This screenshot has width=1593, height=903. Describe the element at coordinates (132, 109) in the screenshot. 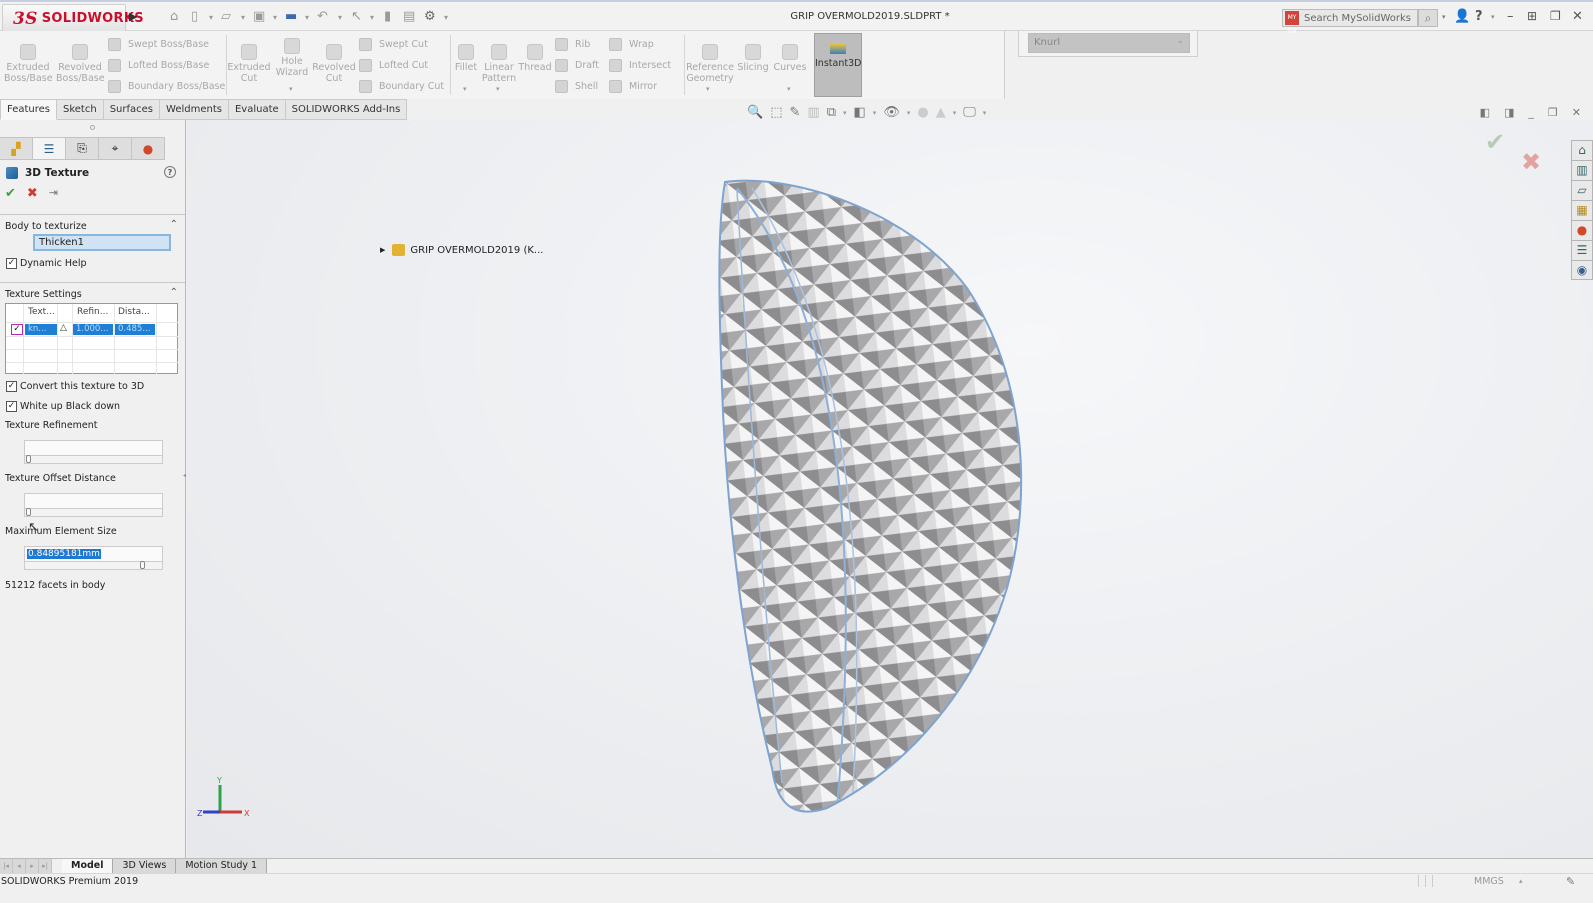

I see `tab-surfaces: Surfaces` at that location.